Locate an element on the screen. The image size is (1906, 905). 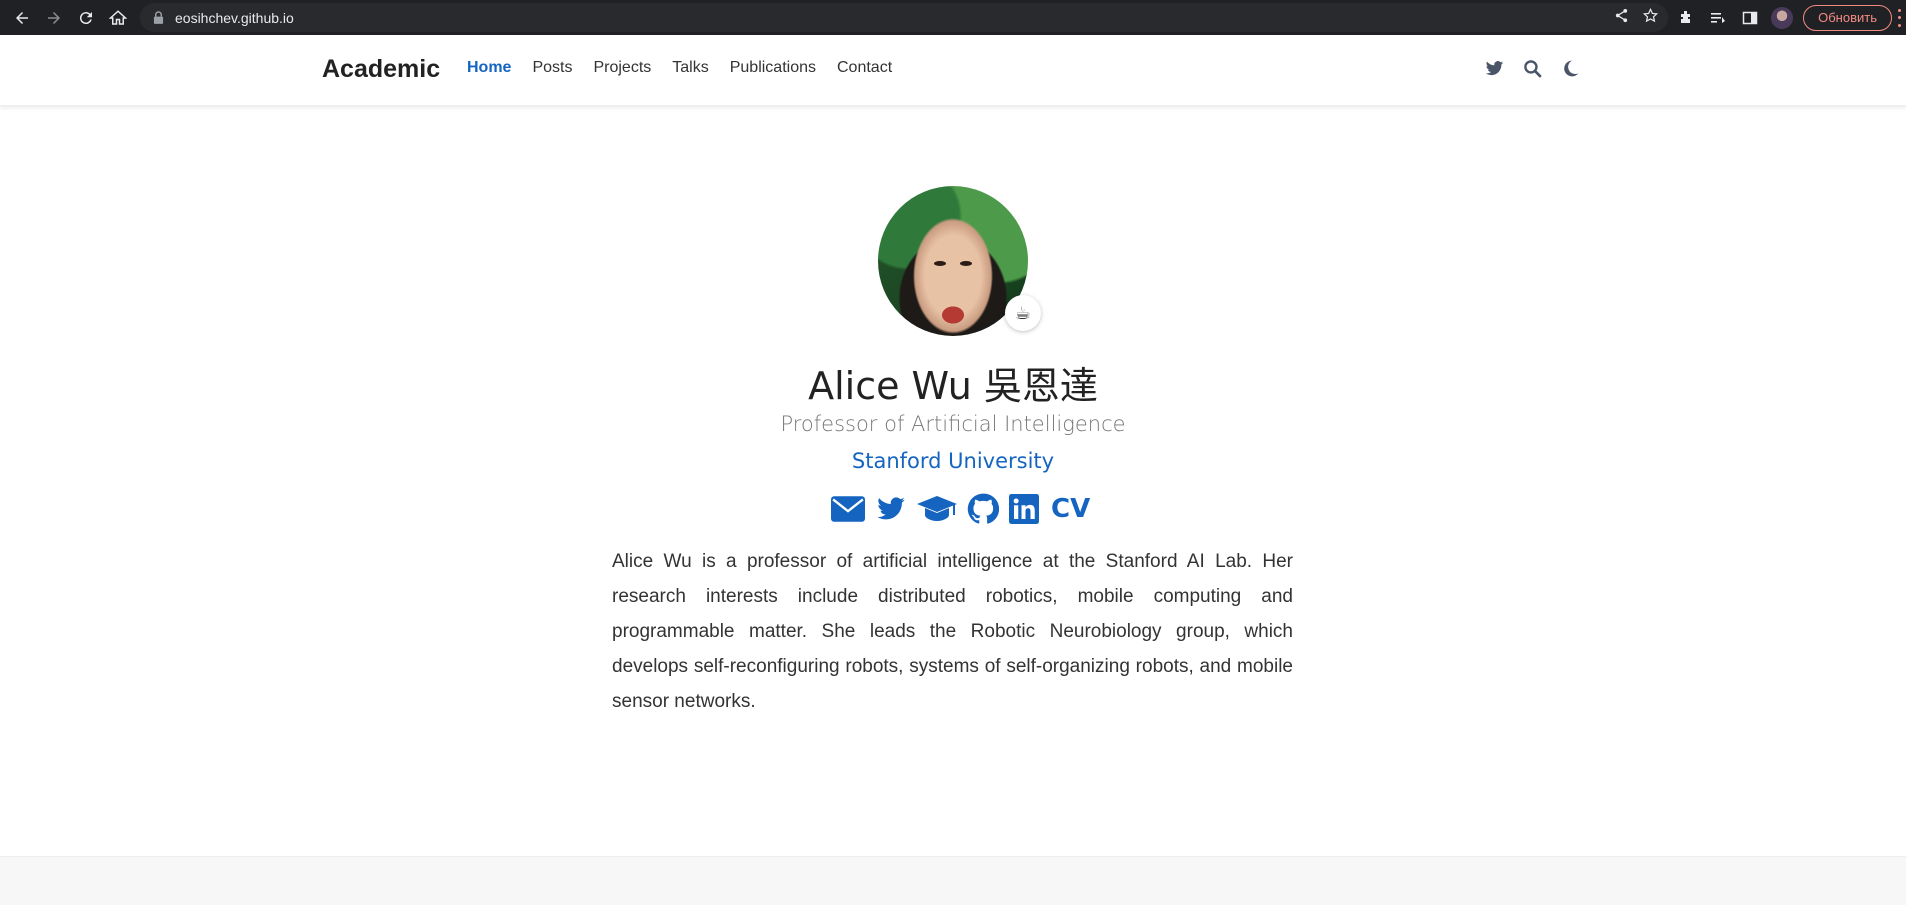
profile-avatar is located at coordinates (1782, 17).